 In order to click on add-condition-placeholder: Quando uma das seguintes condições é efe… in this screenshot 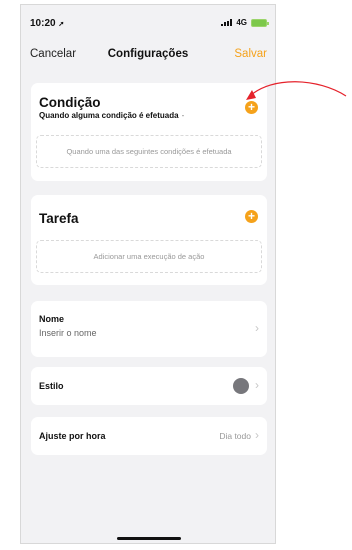, I will do `click(149, 151)`.